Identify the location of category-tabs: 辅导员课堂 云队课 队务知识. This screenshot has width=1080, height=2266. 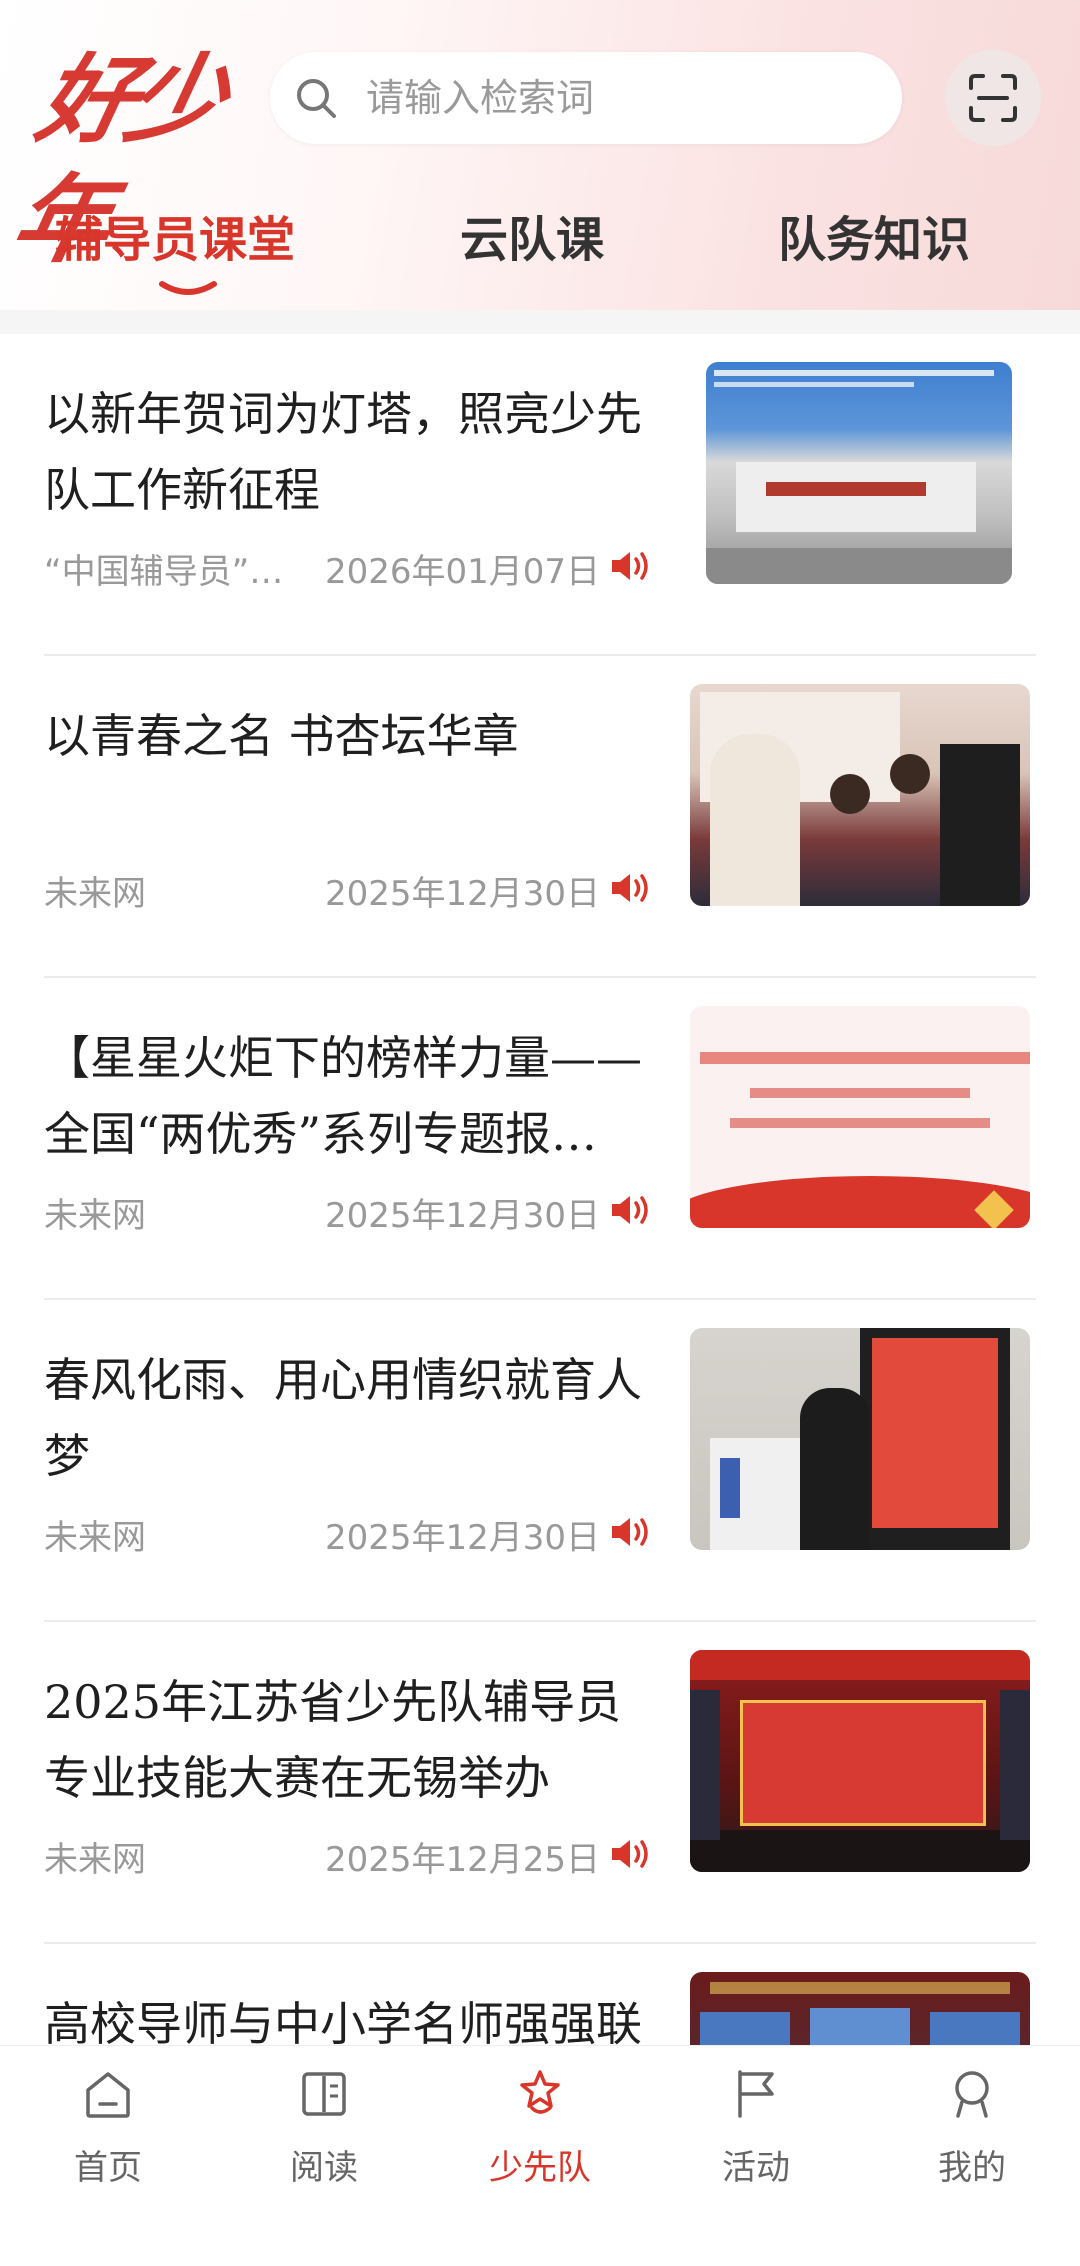
(540, 255).